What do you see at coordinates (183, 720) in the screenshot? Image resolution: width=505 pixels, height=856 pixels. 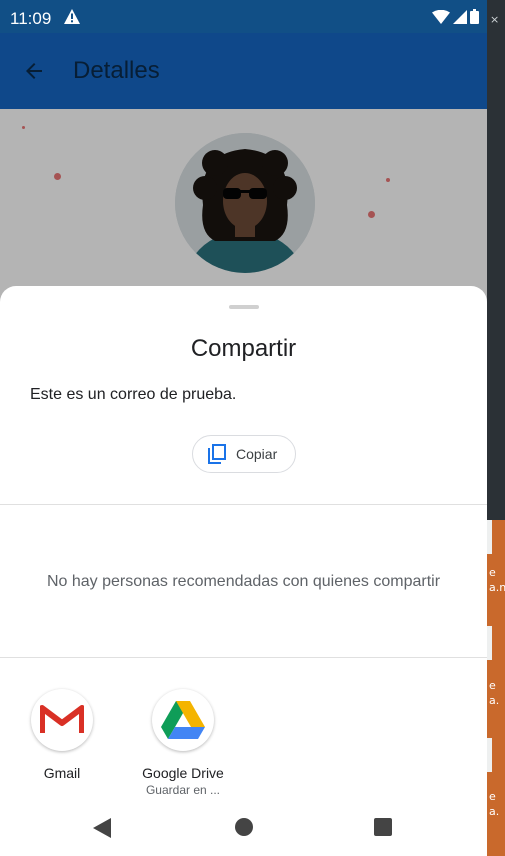 I see `google-drive-icon` at bounding box center [183, 720].